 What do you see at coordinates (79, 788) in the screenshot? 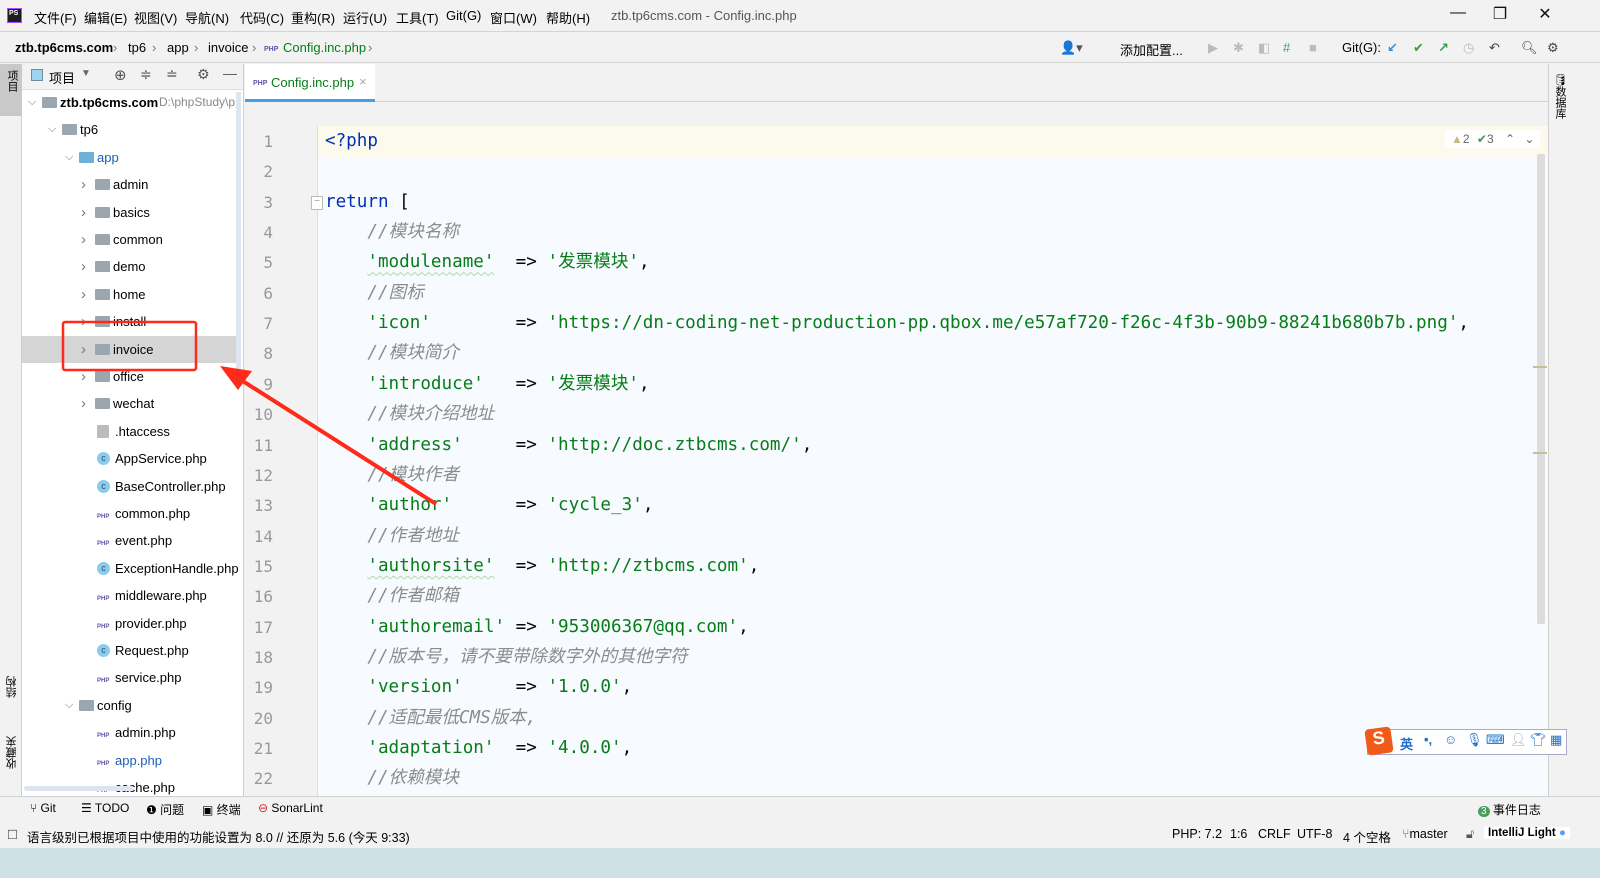
I see `tree-horizontal-scrollbar` at bounding box center [79, 788].